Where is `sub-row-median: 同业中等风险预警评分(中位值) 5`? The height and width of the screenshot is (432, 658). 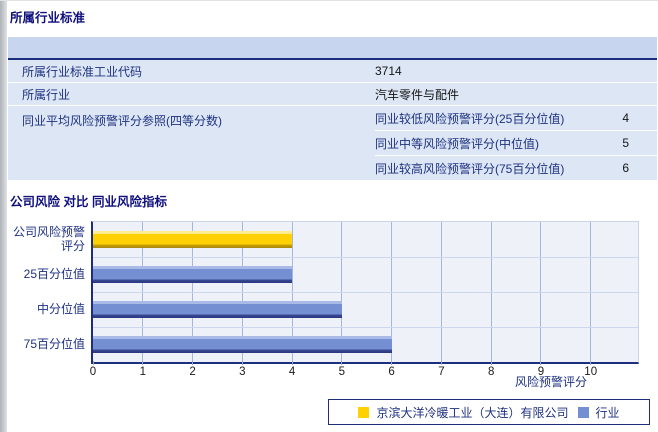 sub-row-median: 同业中等风险预警评分(中位值) 5 is located at coordinates (516, 143).